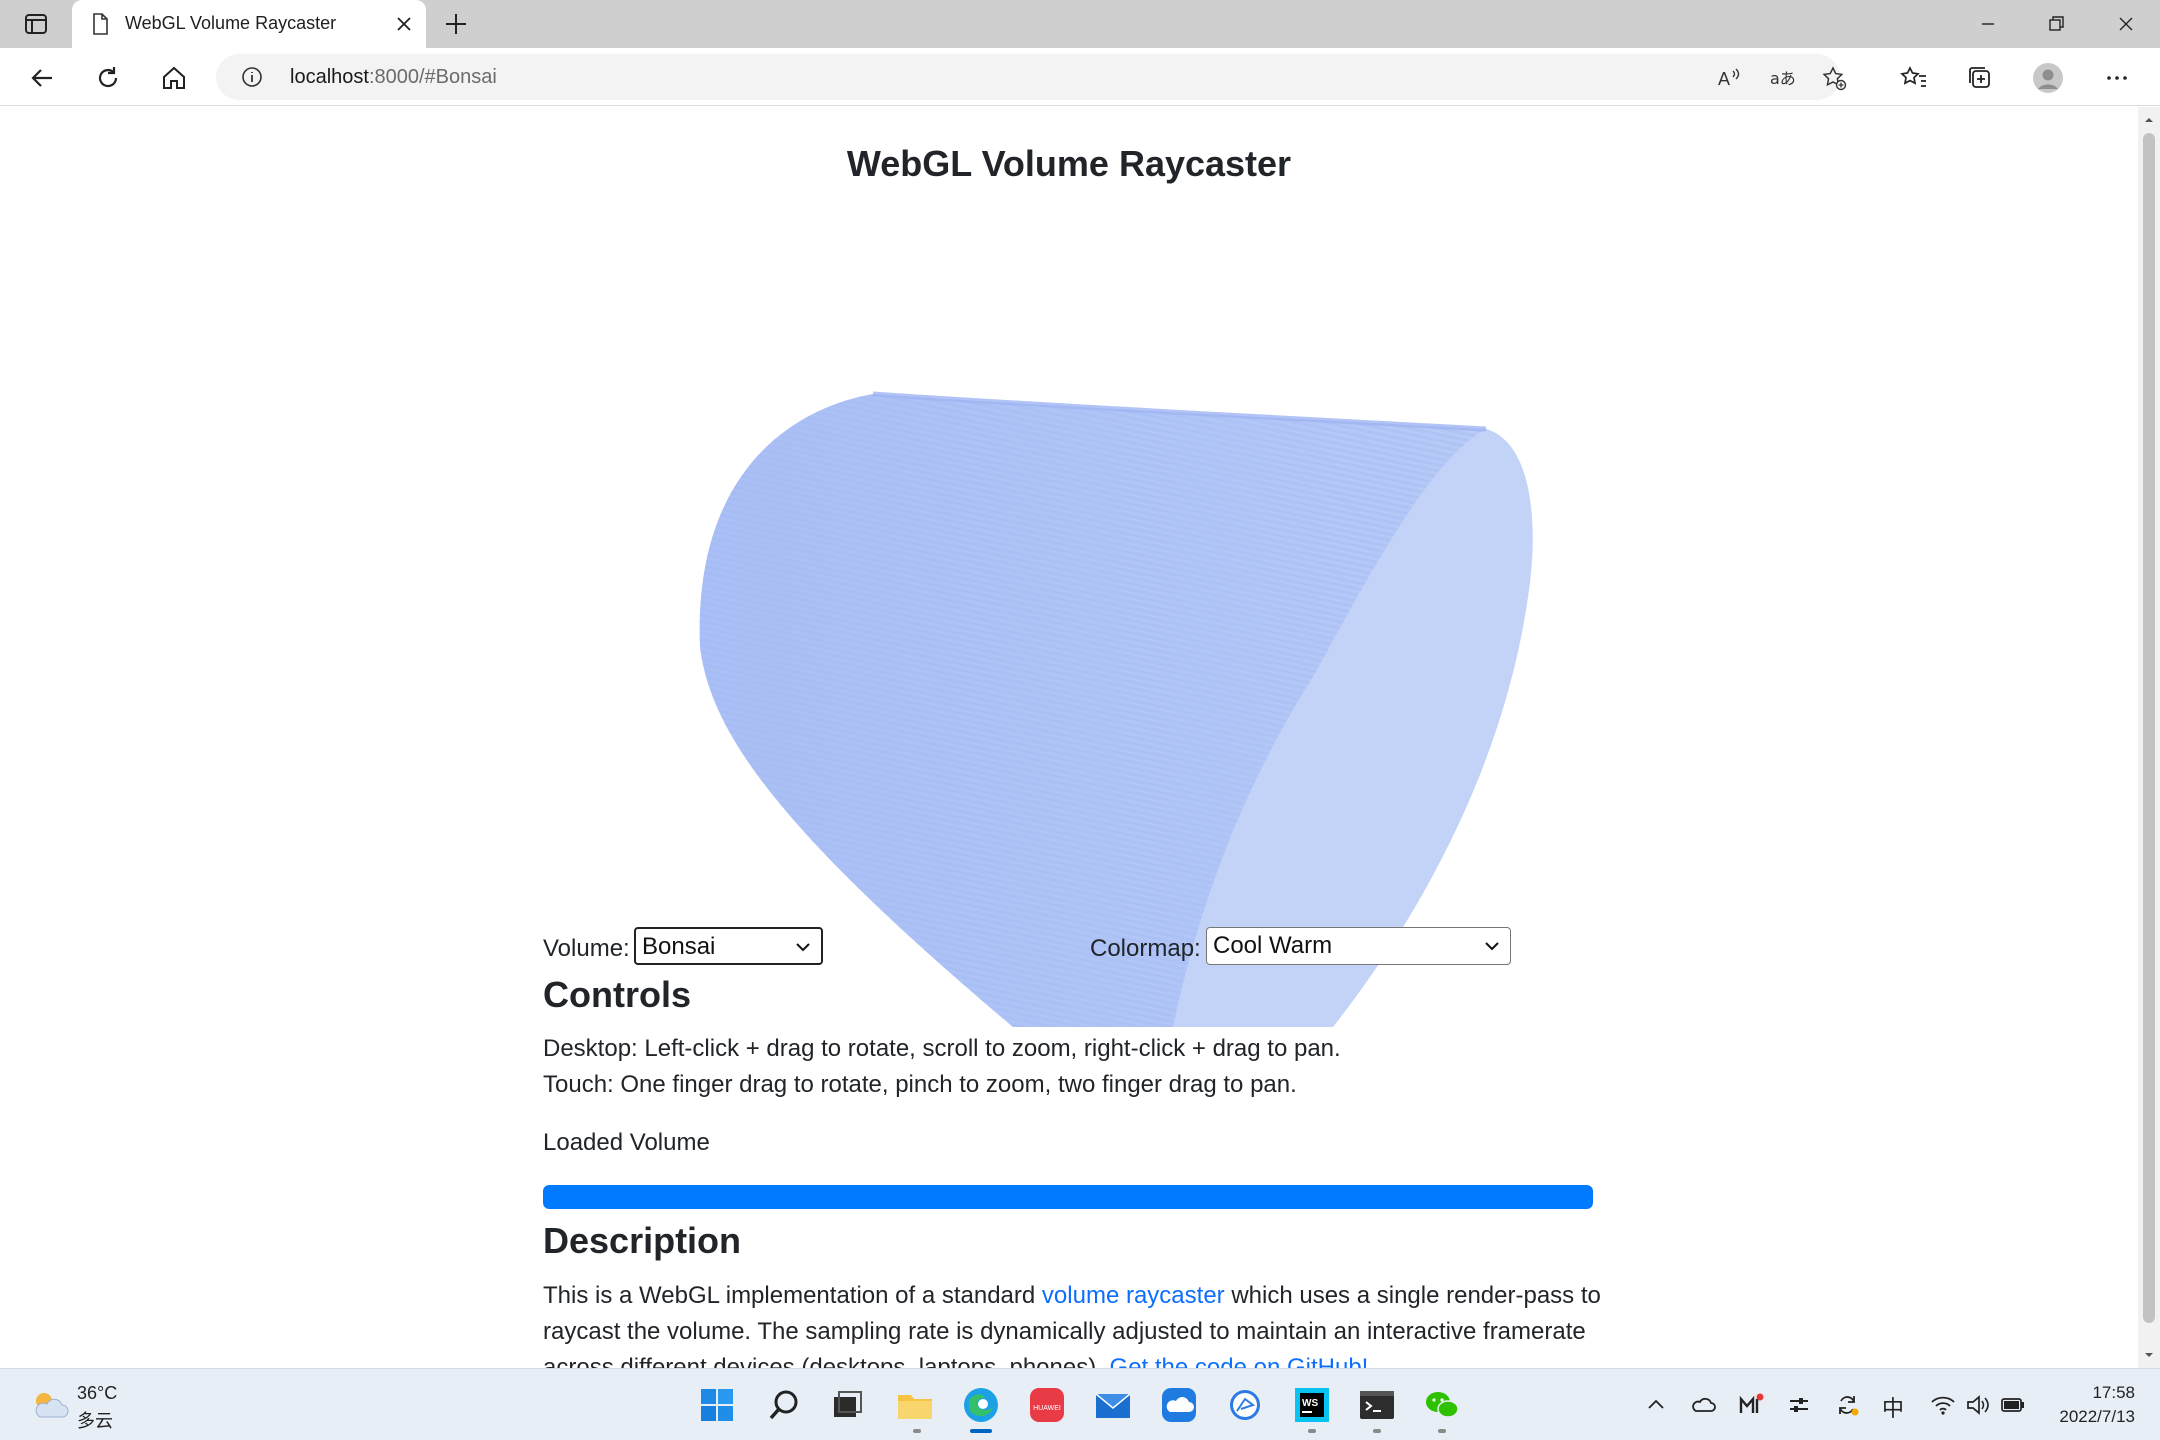 This screenshot has width=2160, height=1440. What do you see at coordinates (1914, 78) in the screenshot?
I see `favorites-icon` at bounding box center [1914, 78].